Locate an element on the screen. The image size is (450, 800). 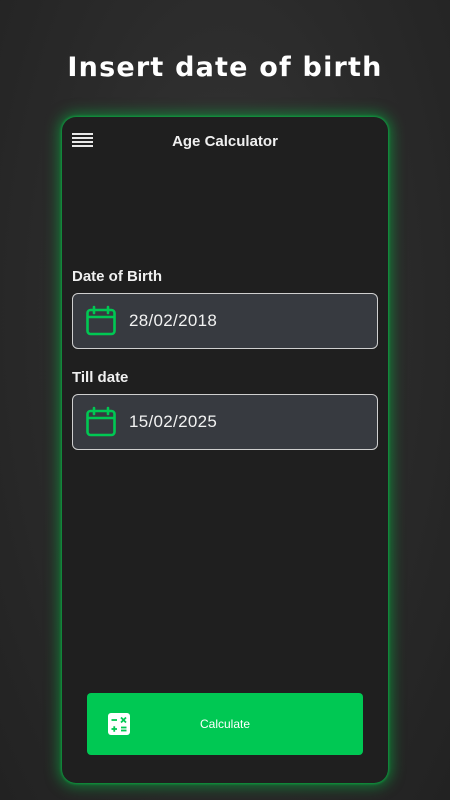
till-date-value: 15/02/2025 is located at coordinates (173, 421).